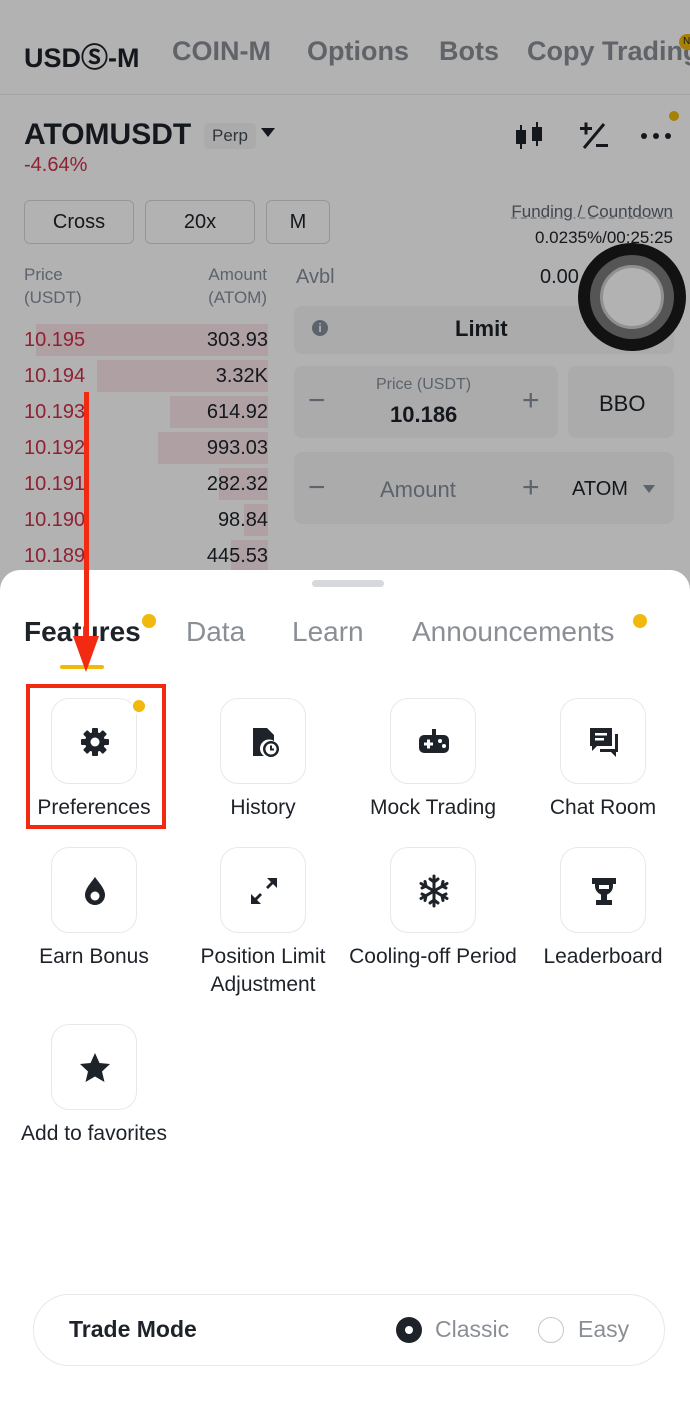  I want to click on annotation-highlight-box, so click(96, 756).